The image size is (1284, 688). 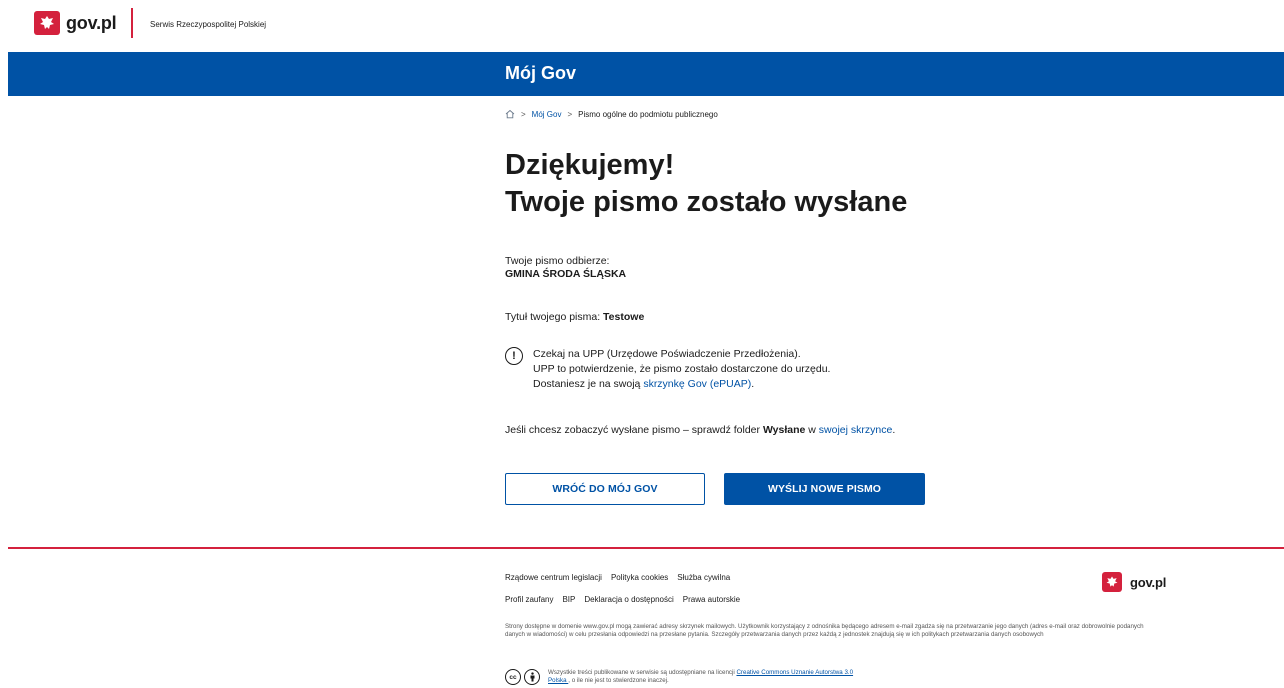 What do you see at coordinates (711, 599) in the screenshot?
I see `footer-link-copyright: Prawa autorskie` at bounding box center [711, 599].